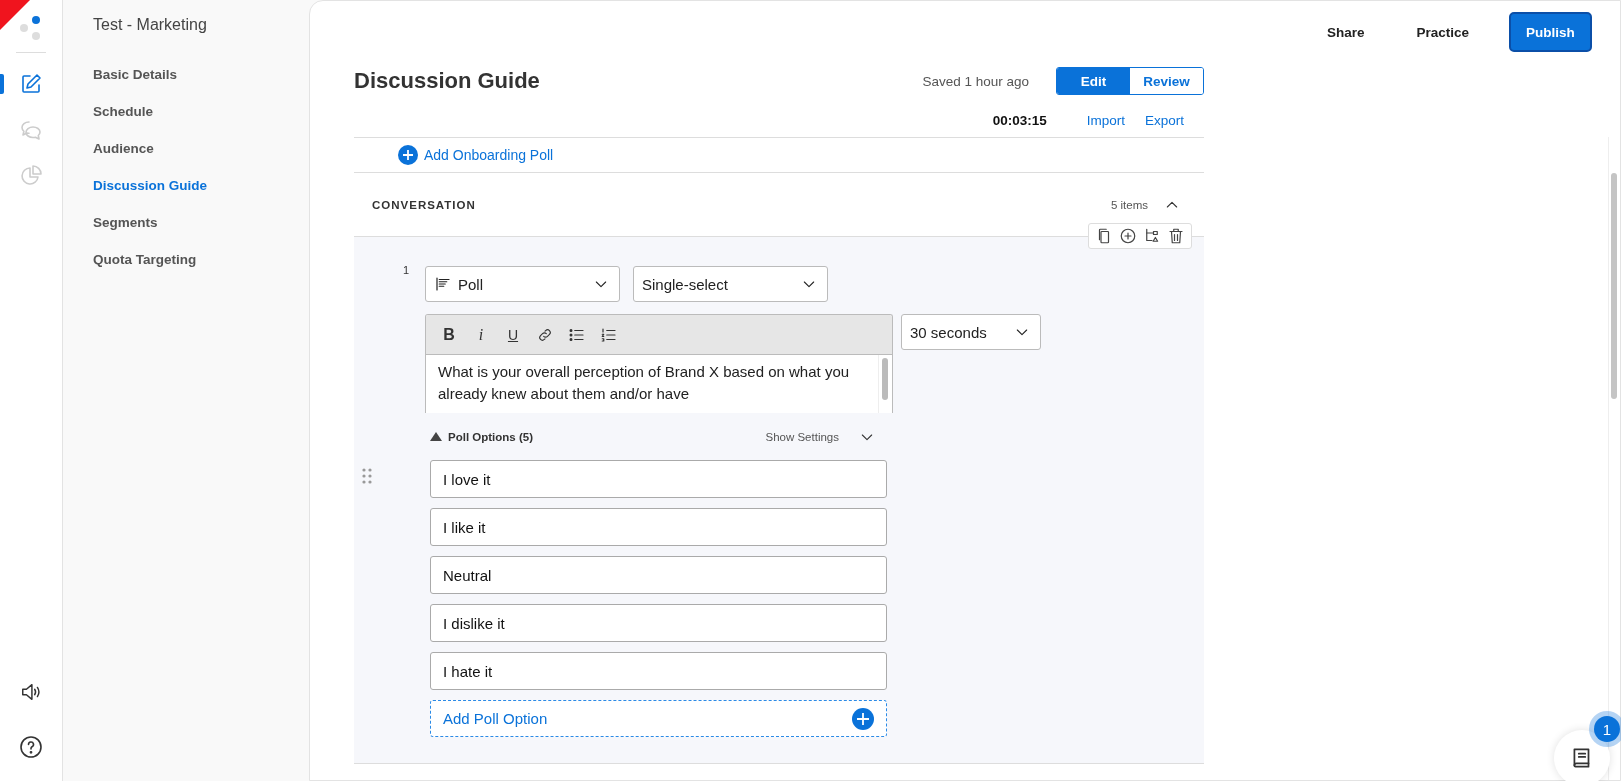  What do you see at coordinates (145, 259) in the screenshot?
I see `sidebar-item: Quota Targeting` at bounding box center [145, 259].